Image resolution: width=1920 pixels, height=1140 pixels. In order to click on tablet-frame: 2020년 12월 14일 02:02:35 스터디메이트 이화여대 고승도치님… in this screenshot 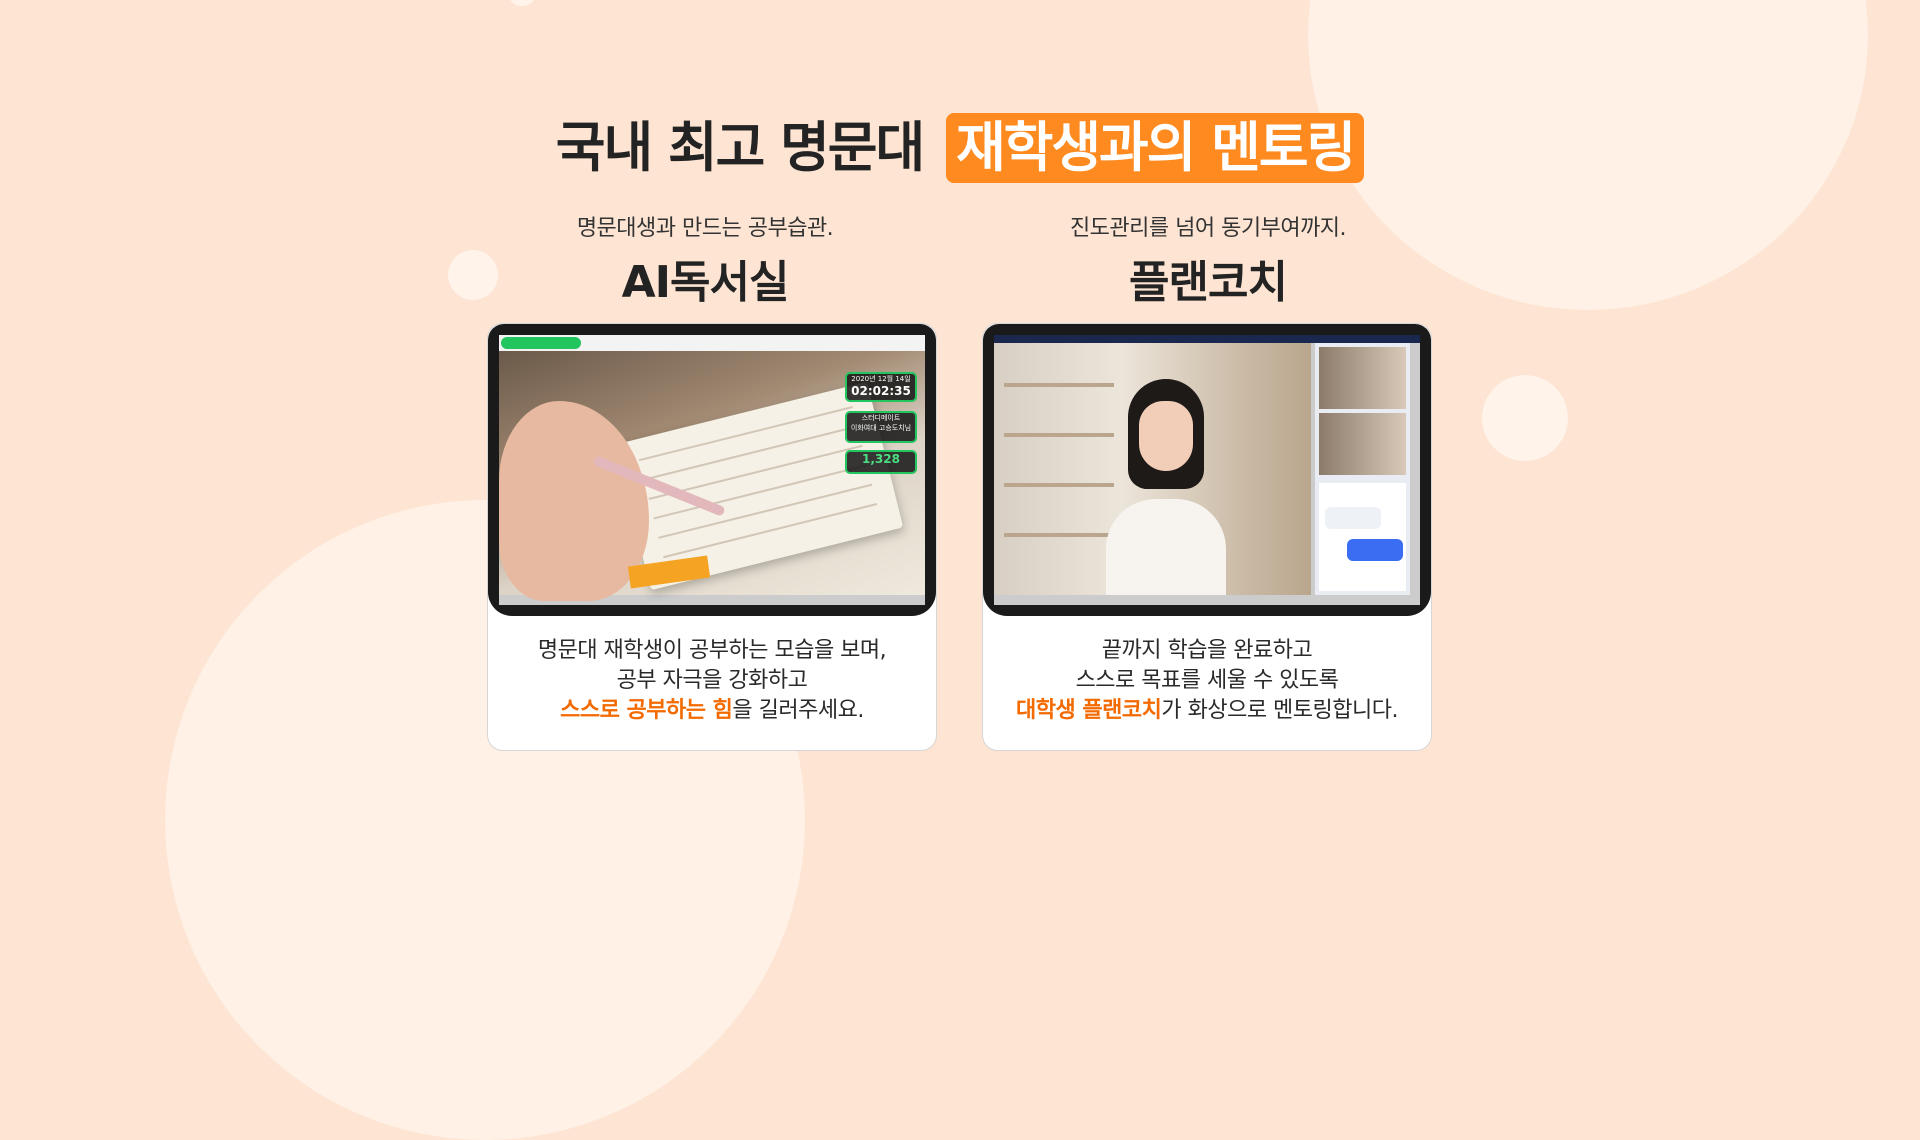, I will do `click(712, 470)`.